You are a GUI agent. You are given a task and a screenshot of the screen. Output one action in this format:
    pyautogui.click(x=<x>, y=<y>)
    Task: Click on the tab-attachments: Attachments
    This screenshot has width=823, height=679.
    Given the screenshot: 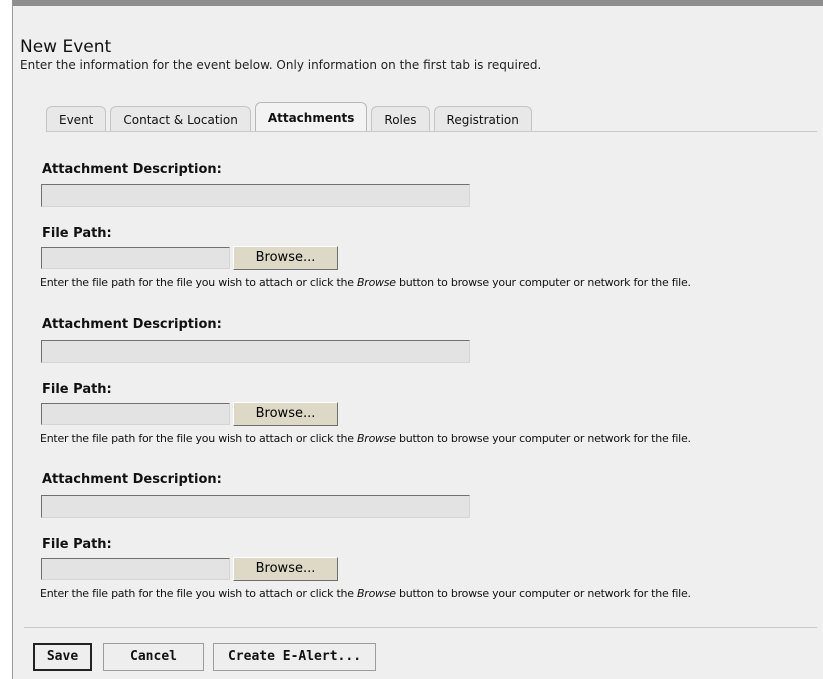 What is the action you would take?
    pyautogui.click(x=311, y=117)
    